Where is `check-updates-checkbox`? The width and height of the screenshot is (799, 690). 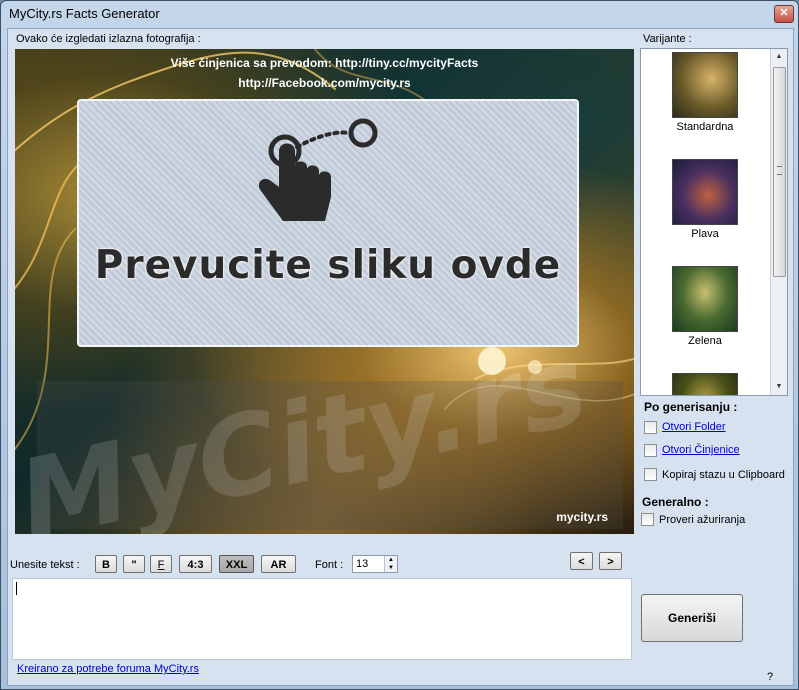 check-updates-checkbox is located at coordinates (647, 519).